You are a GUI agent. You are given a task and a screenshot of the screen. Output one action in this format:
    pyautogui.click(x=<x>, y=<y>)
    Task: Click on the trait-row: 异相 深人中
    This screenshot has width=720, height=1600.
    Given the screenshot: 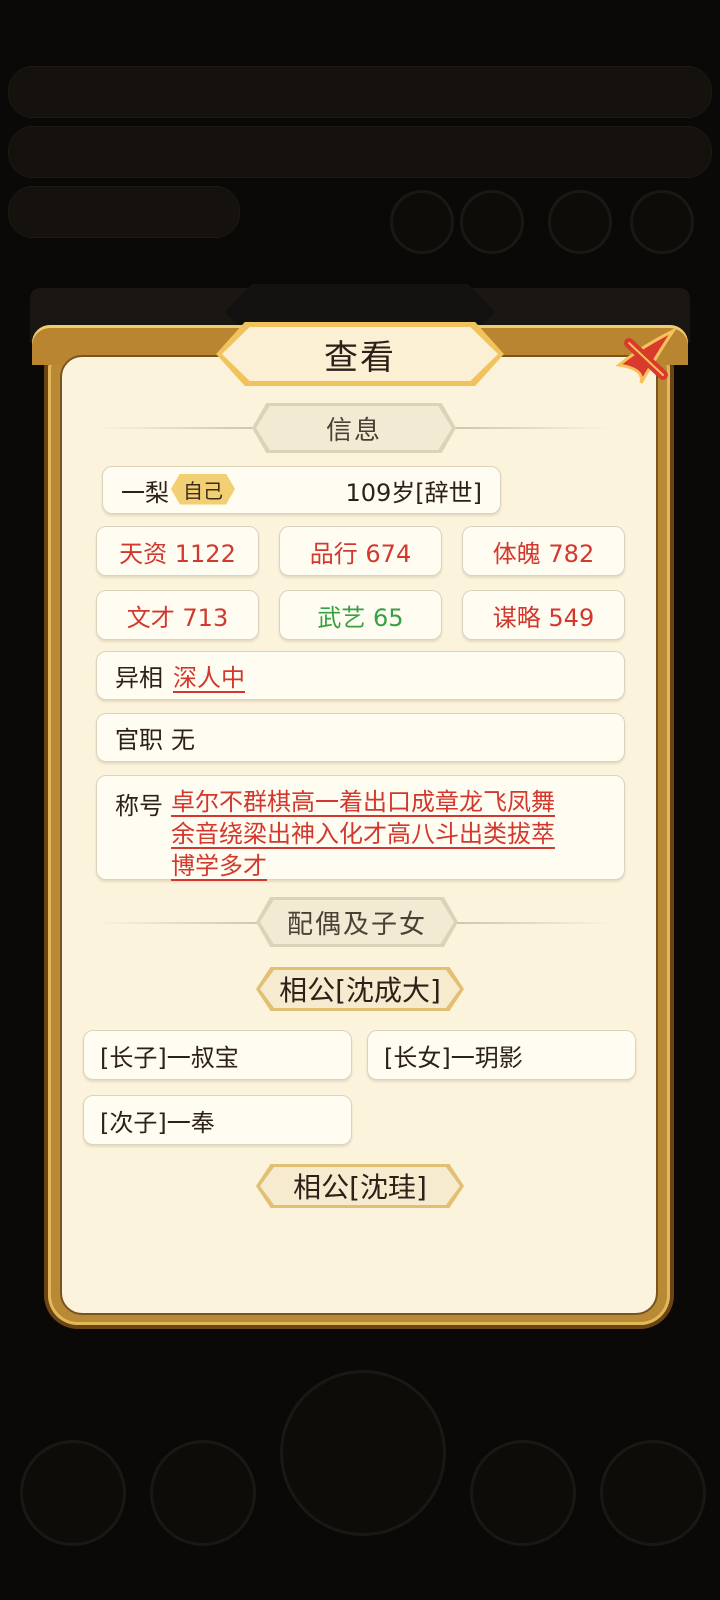 What is the action you would take?
    pyautogui.click(x=360, y=675)
    